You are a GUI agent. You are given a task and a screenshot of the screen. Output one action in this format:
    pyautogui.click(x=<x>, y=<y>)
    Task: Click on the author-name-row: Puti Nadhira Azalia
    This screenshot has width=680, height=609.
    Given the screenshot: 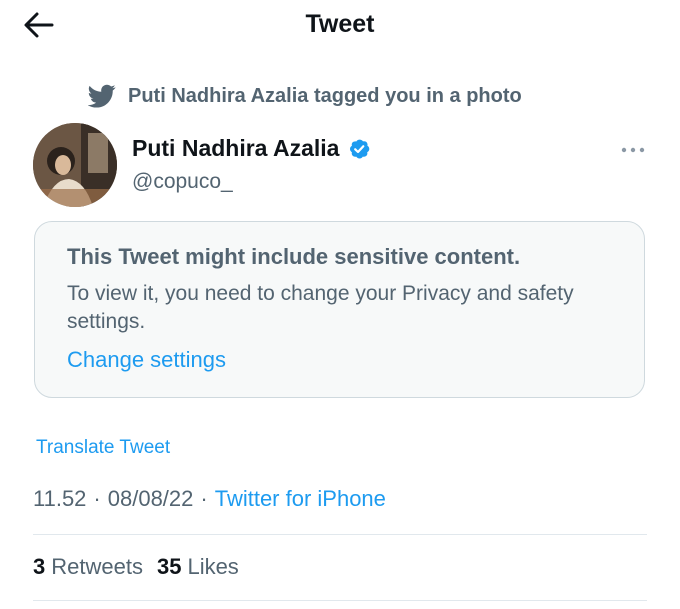 What is the action you would take?
    pyautogui.click(x=251, y=148)
    